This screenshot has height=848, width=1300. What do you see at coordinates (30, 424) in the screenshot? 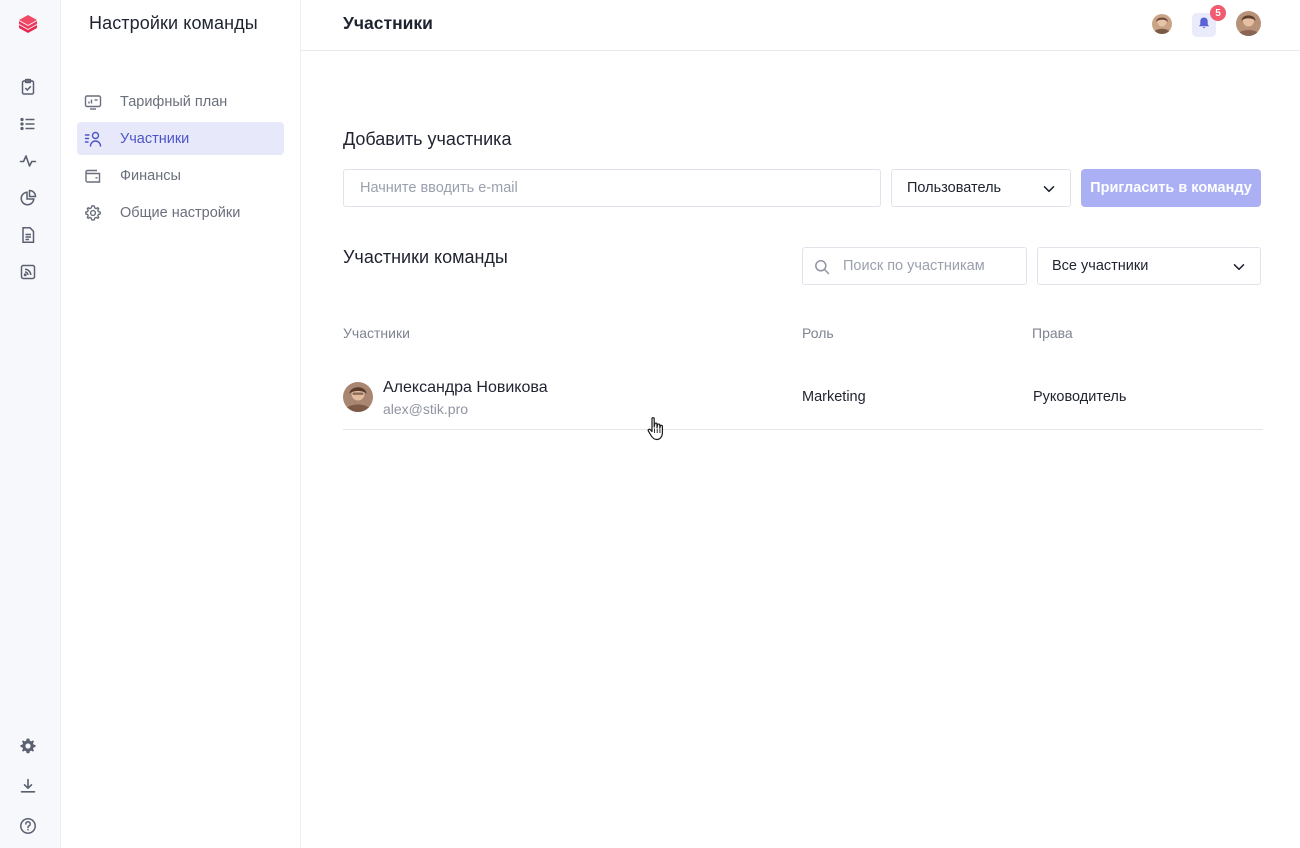
I see `icon-rail` at bounding box center [30, 424].